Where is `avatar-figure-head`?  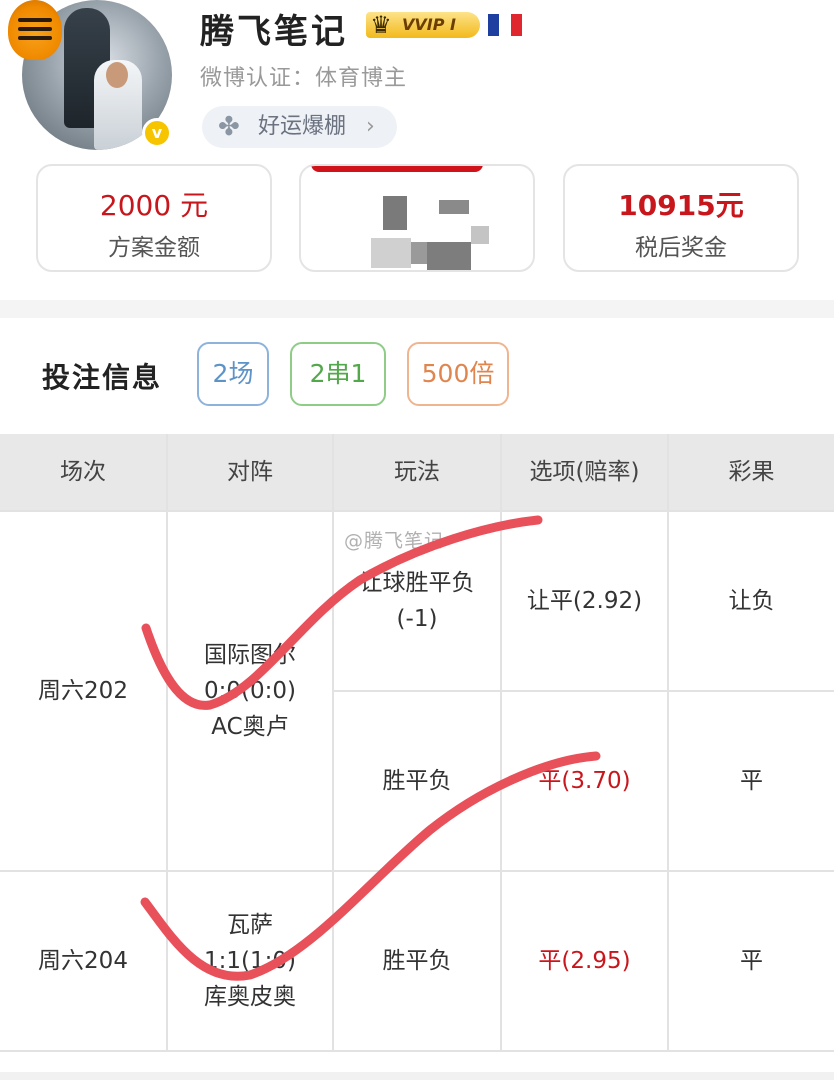
avatar-figure-head is located at coordinates (117, 75).